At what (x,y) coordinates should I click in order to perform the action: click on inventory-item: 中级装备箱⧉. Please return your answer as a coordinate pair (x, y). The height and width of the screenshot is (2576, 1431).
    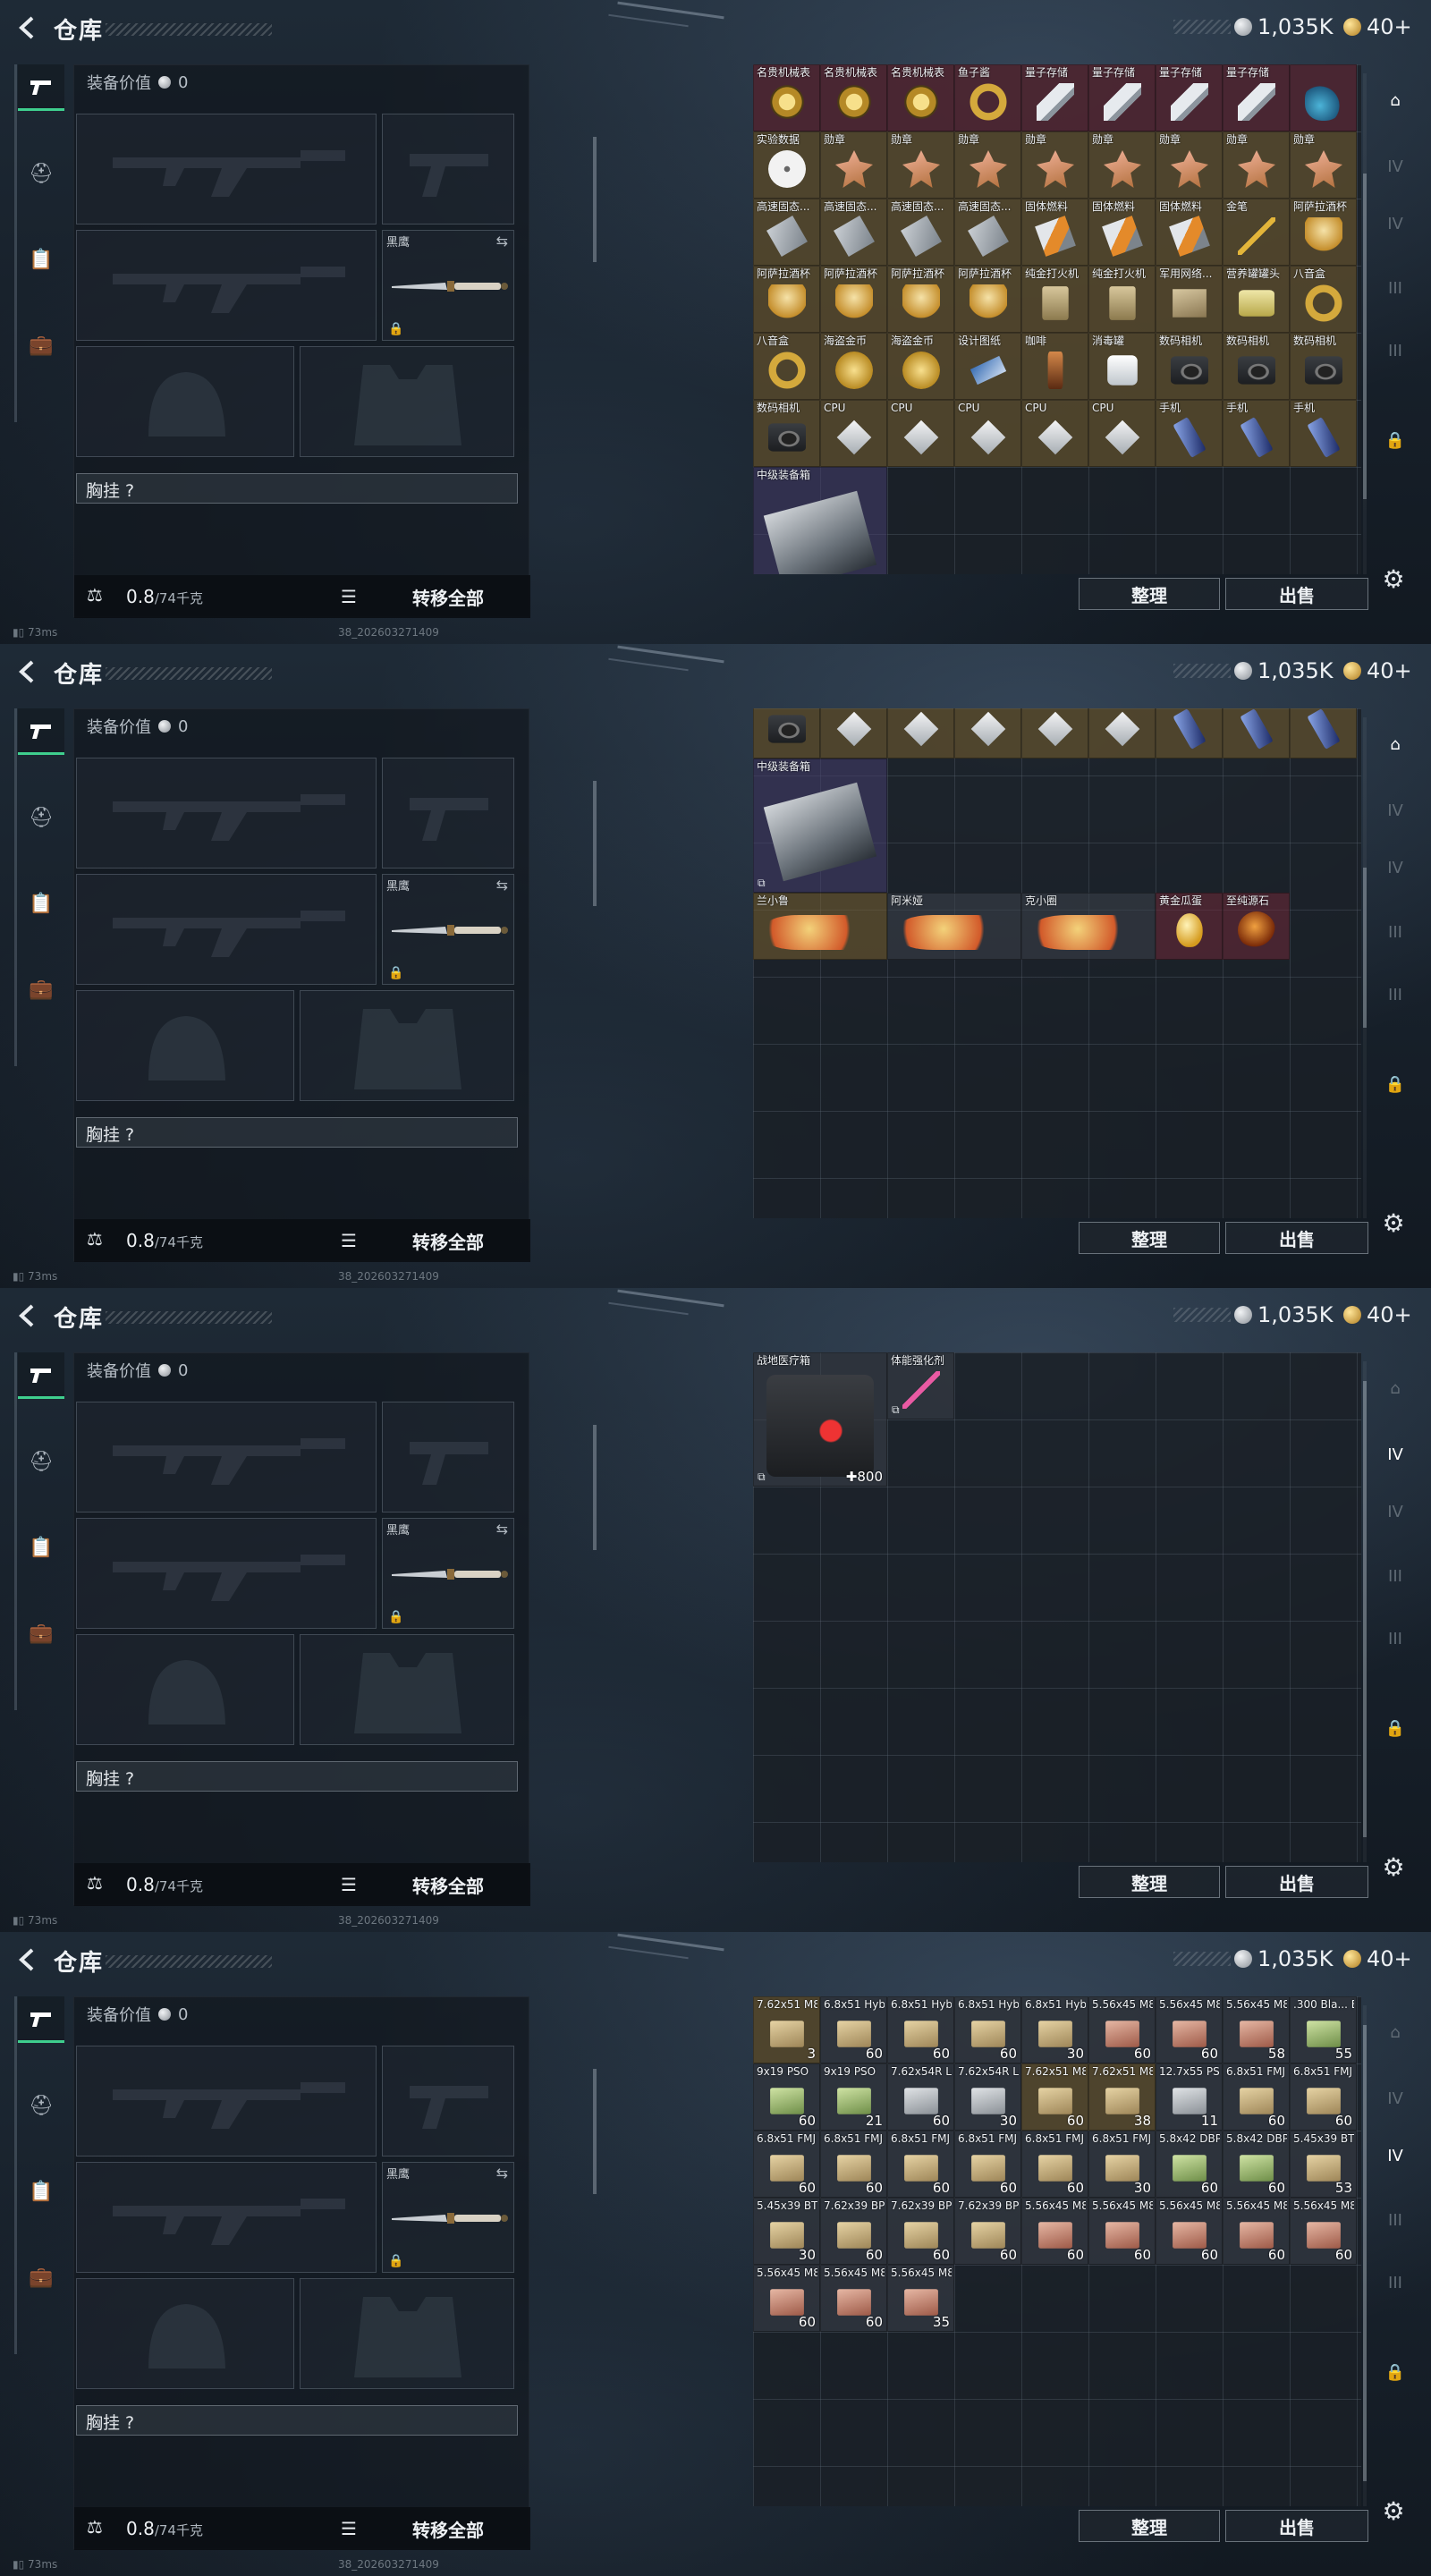
    Looking at the image, I should click on (820, 520).